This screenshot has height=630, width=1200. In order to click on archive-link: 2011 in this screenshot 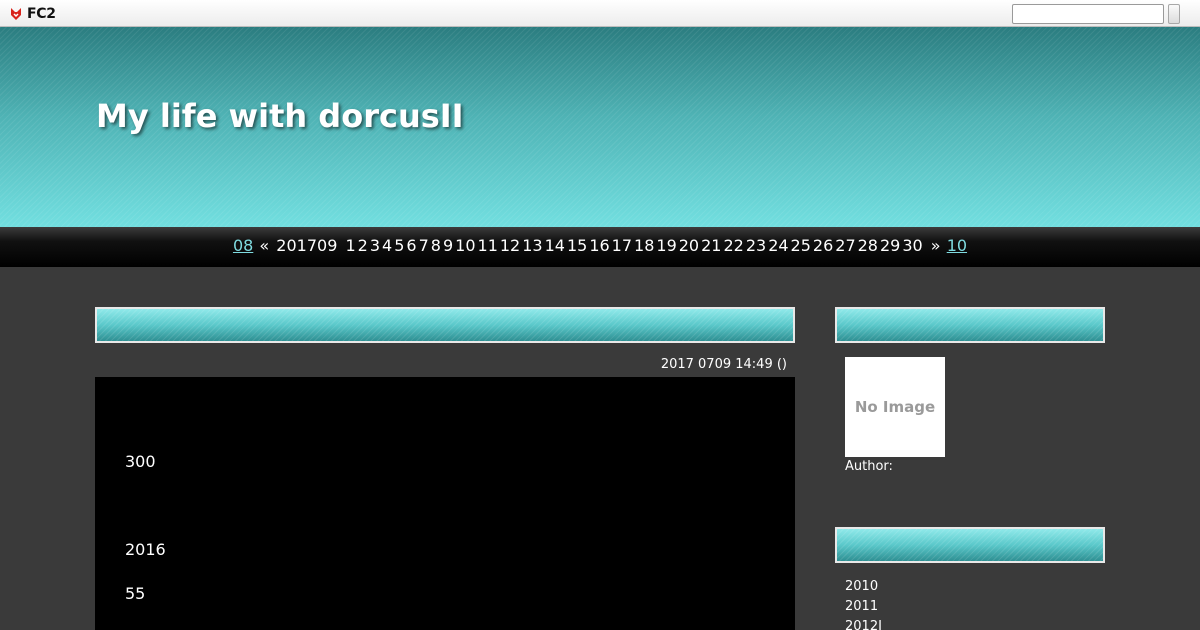, I will do `click(861, 606)`.